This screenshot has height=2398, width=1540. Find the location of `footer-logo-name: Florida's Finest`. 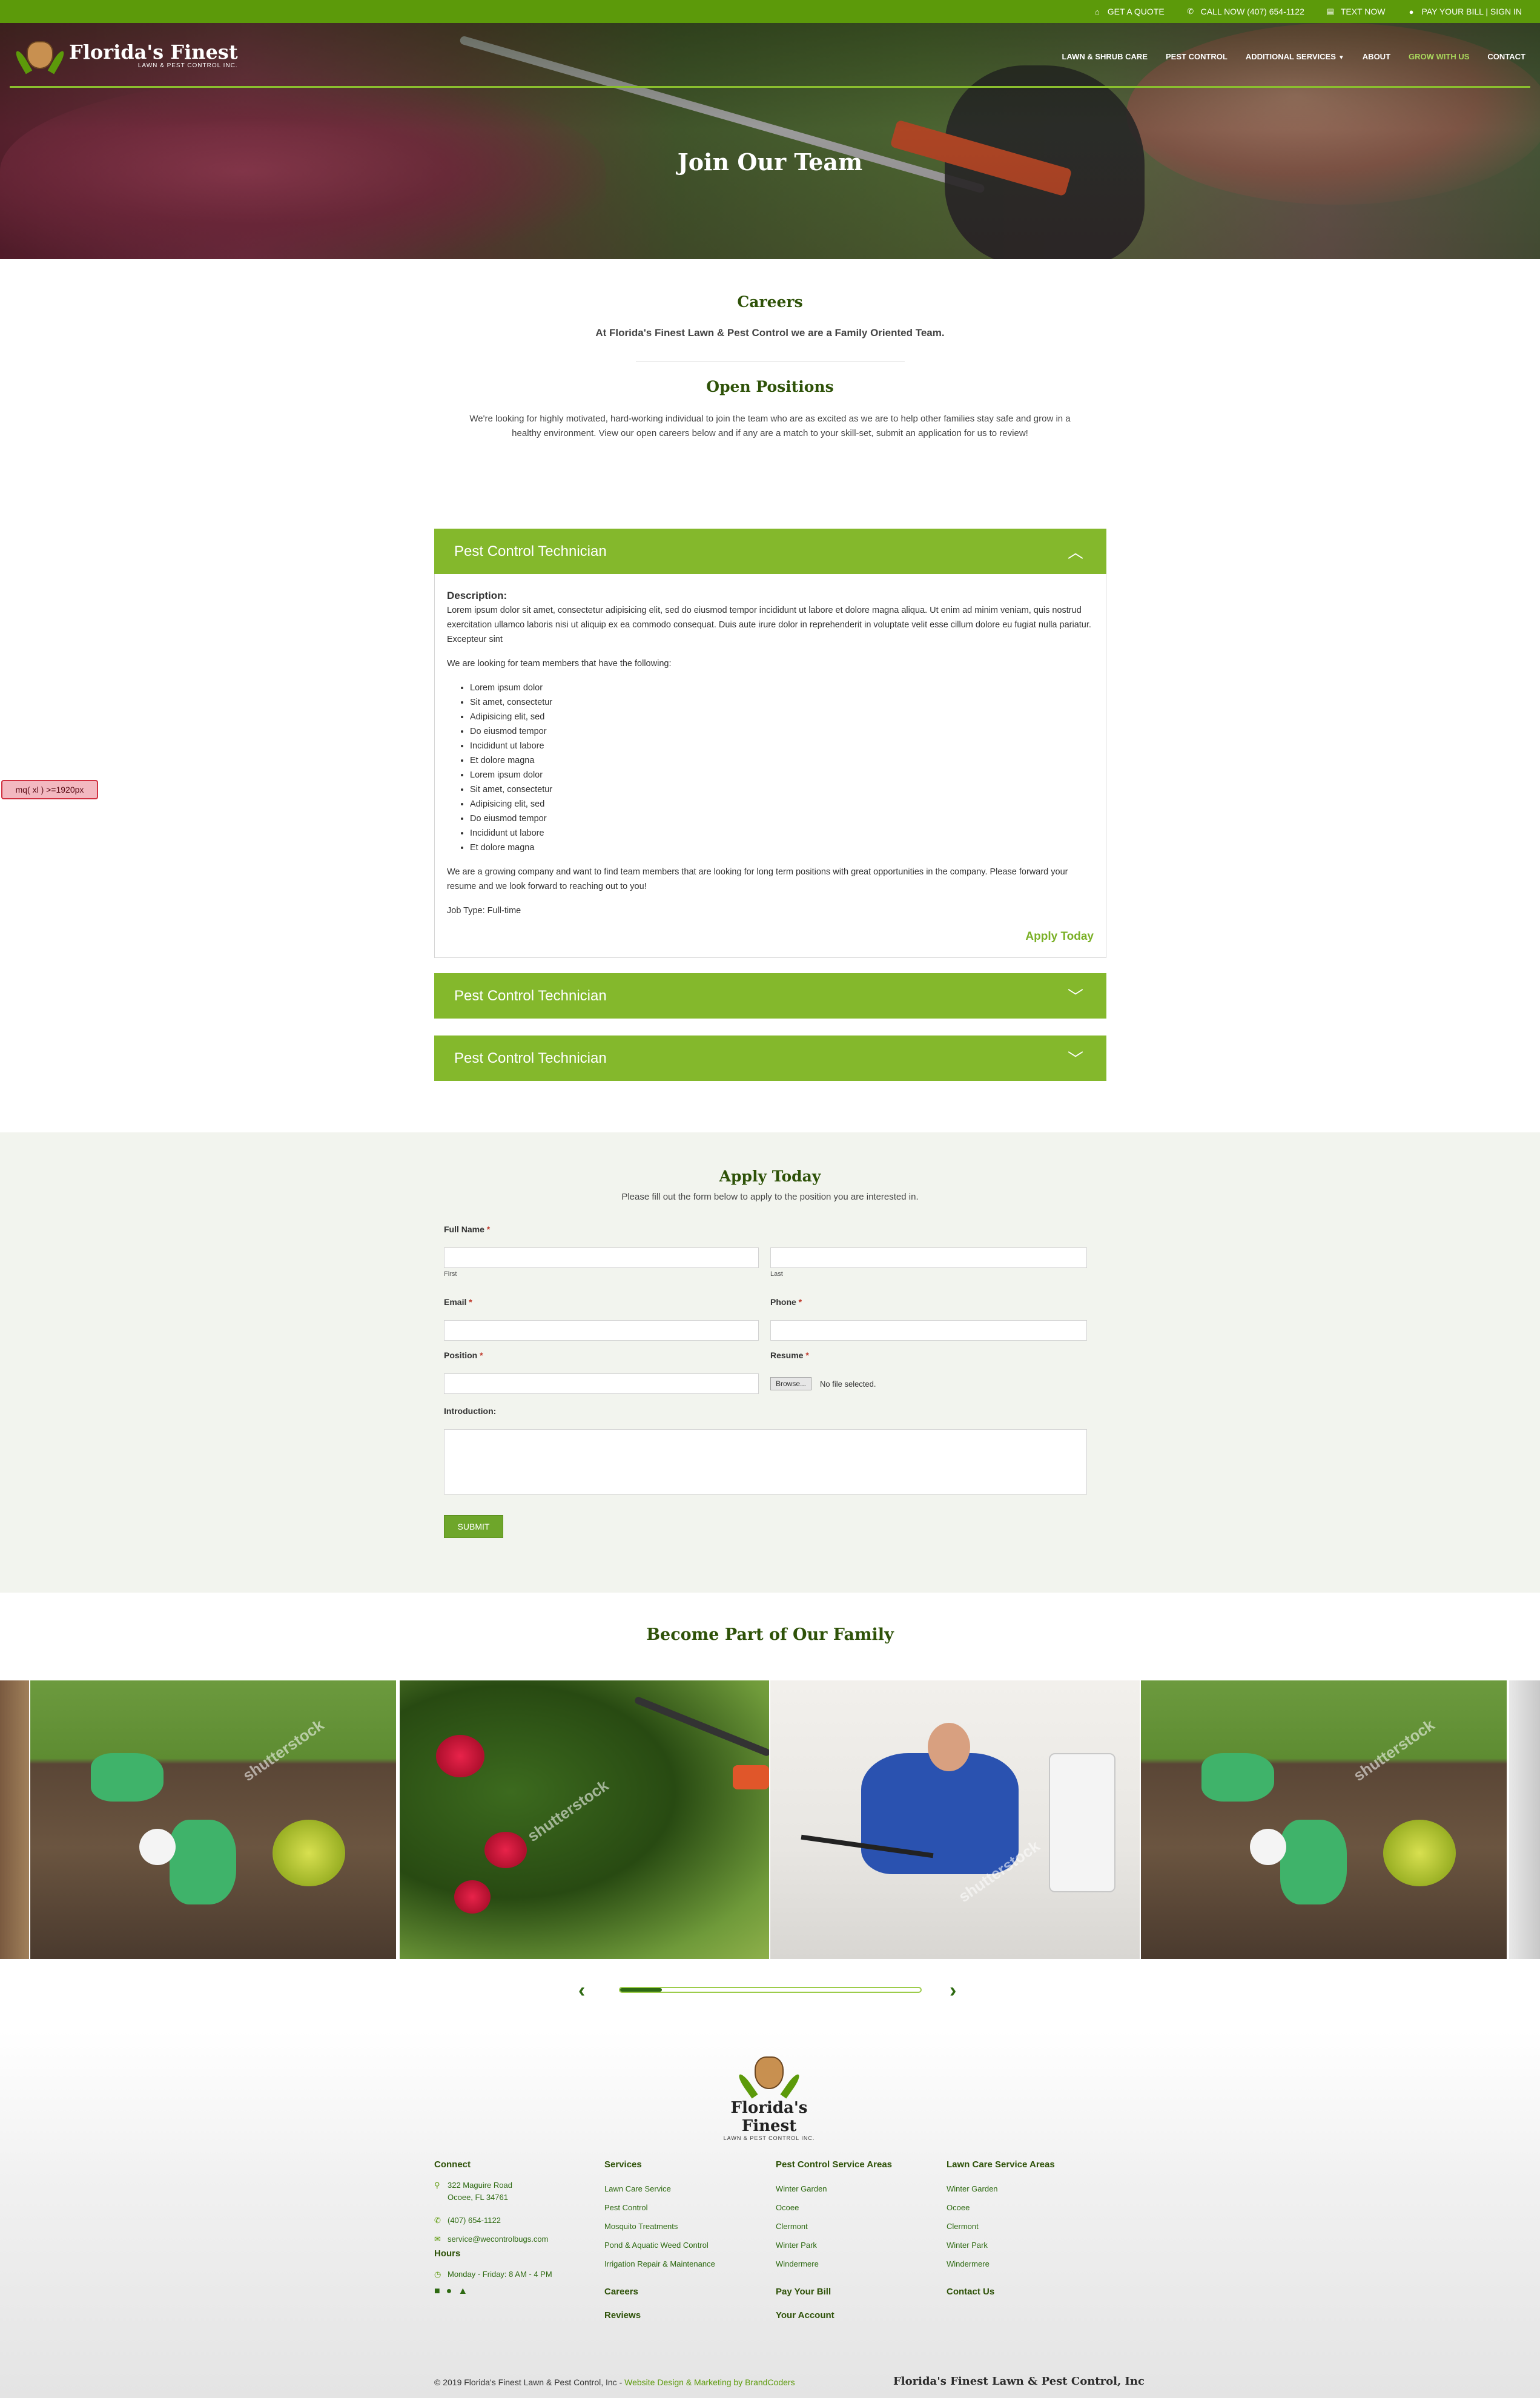

footer-logo-name: Florida's Finest is located at coordinates (769, 2117).